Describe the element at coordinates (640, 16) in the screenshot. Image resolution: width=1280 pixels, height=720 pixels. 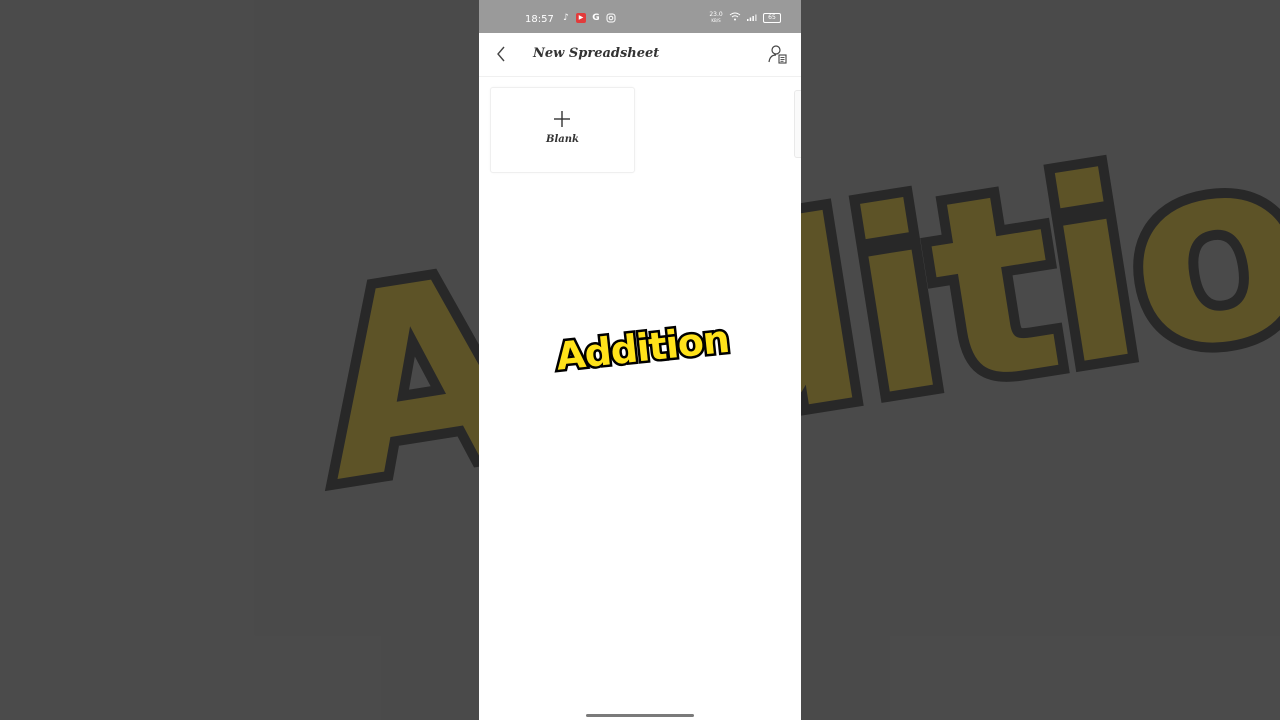
I see `status-bar: 18:57 ♪ ▶ G 23.0 KB/S 65` at that location.